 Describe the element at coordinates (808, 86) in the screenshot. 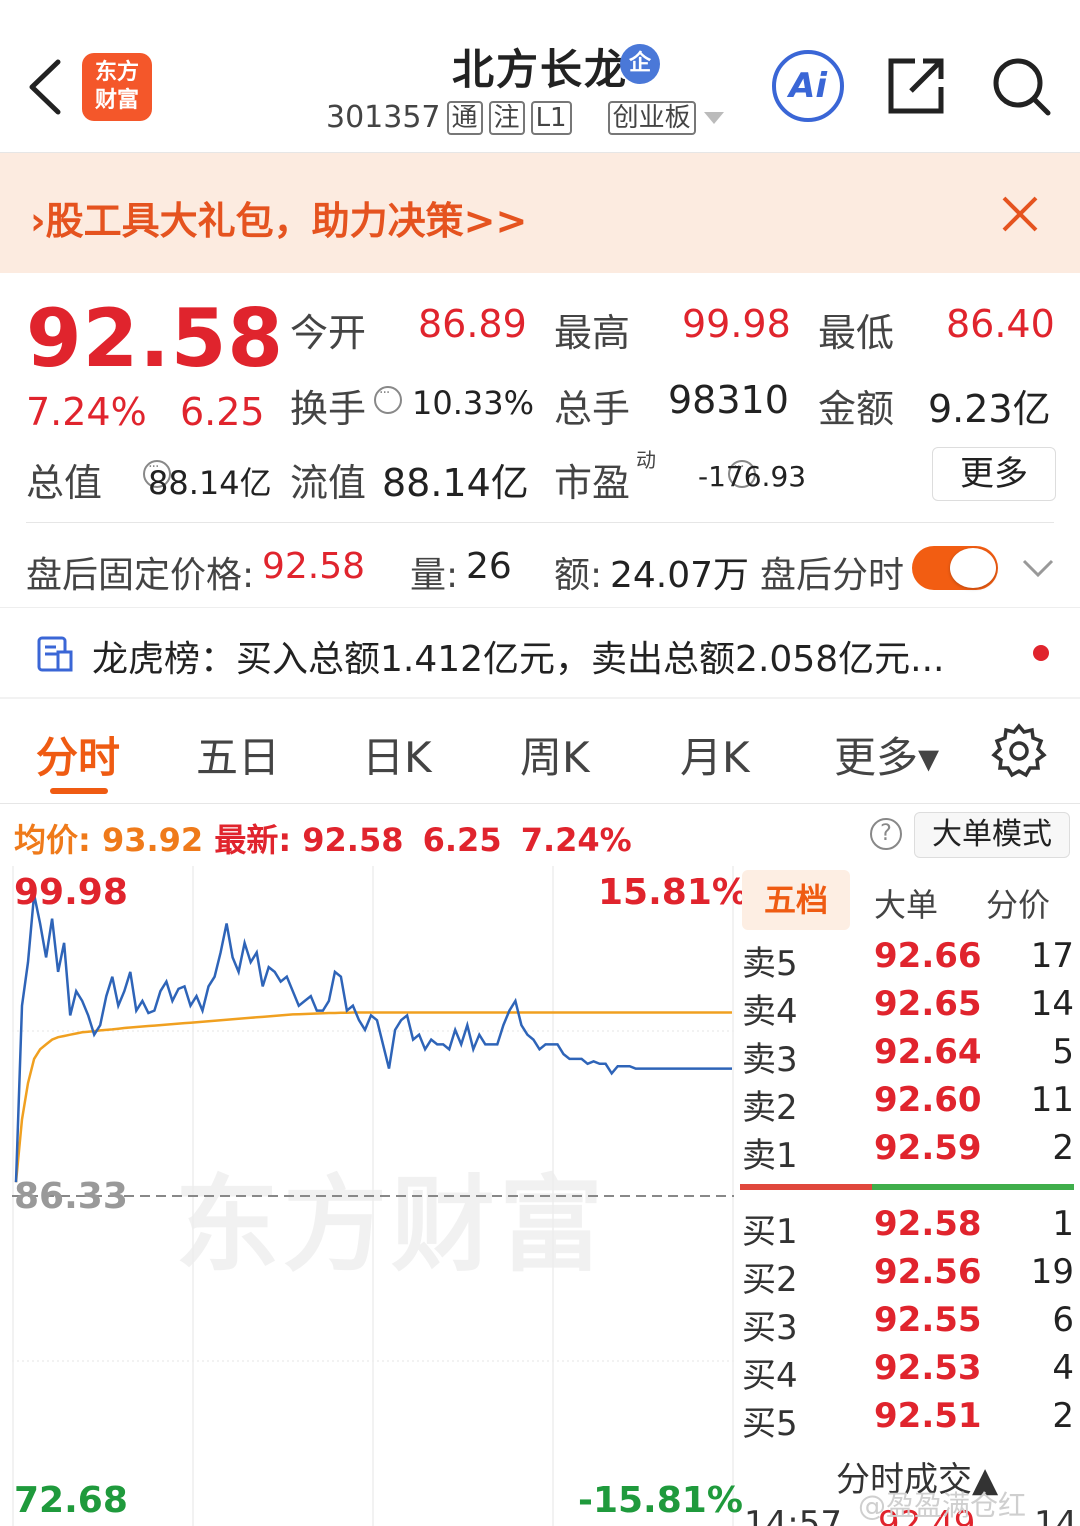

I see `ai-assistant-button: Ai` at that location.